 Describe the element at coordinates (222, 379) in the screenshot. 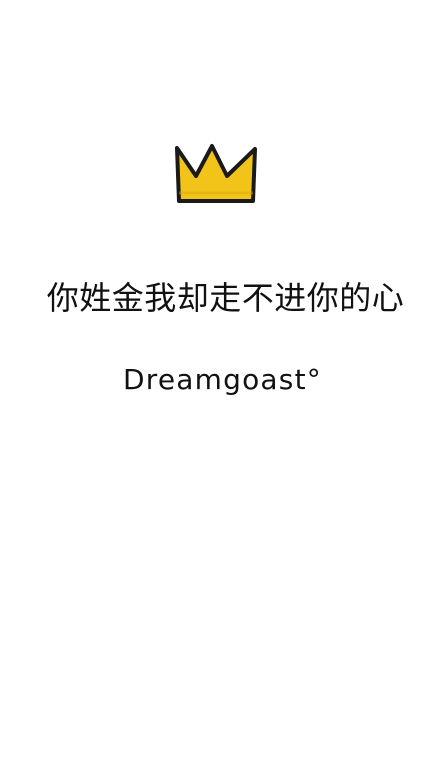

I see `signature-text: Dreamgoast°` at that location.